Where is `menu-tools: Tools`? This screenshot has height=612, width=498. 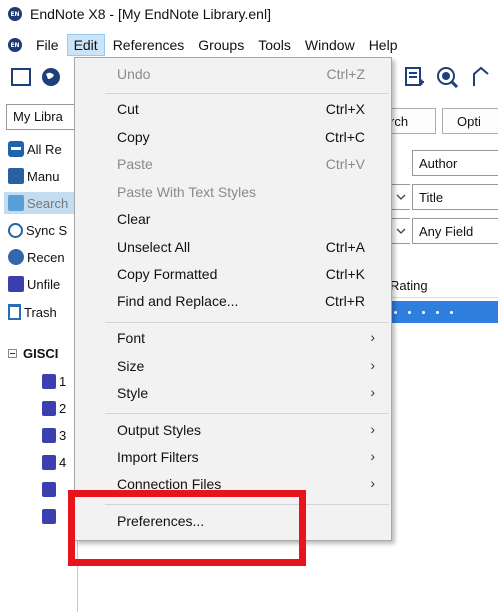 menu-tools: Tools is located at coordinates (274, 45).